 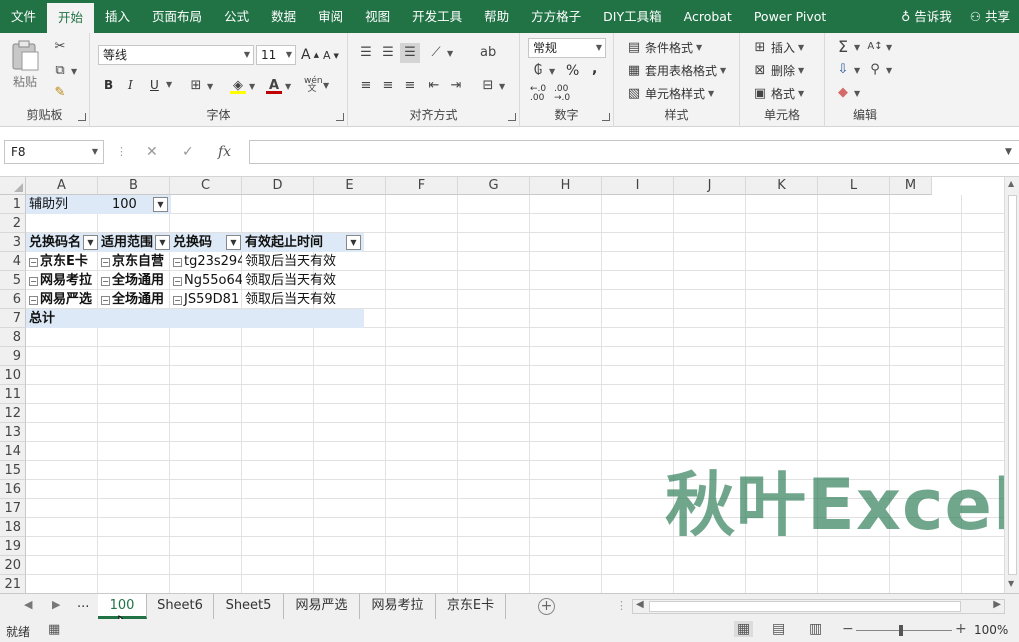 I want to click on insert-function-button: fx, so click(x=224, y=152).